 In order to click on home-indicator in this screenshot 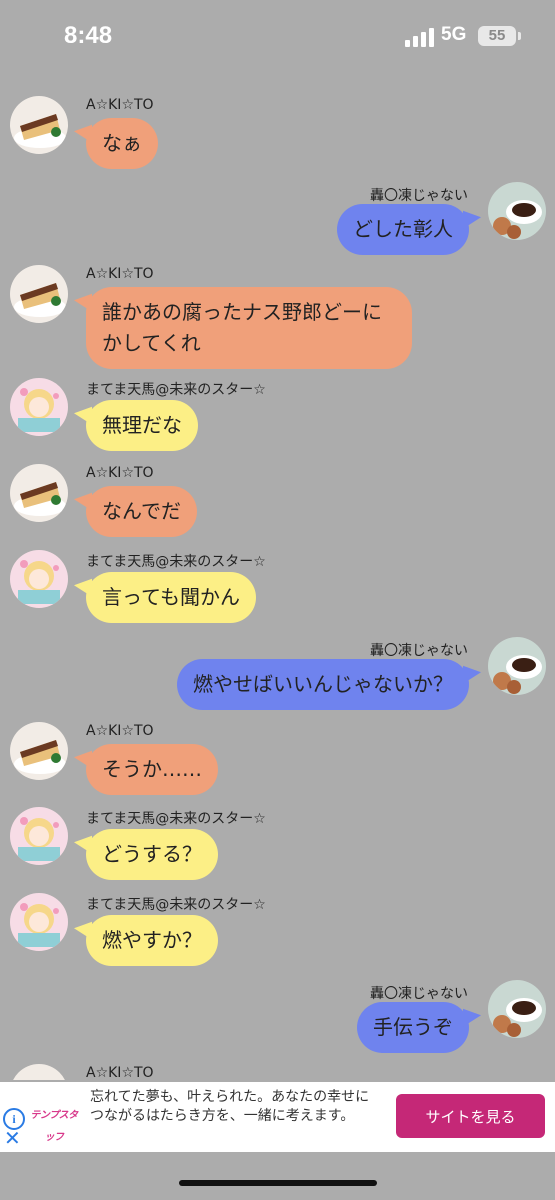, I will do `click(278, 1183)`.